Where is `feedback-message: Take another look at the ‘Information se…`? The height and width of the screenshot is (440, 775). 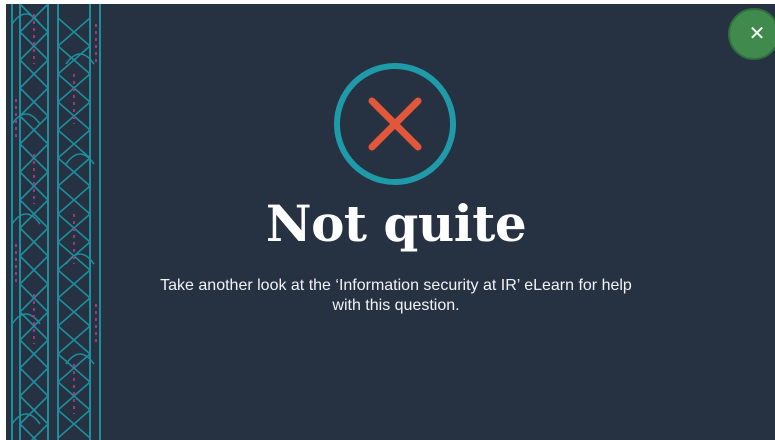
feedback-message: Take another look at the ‘Information se… is located at coordinates (396, 295).